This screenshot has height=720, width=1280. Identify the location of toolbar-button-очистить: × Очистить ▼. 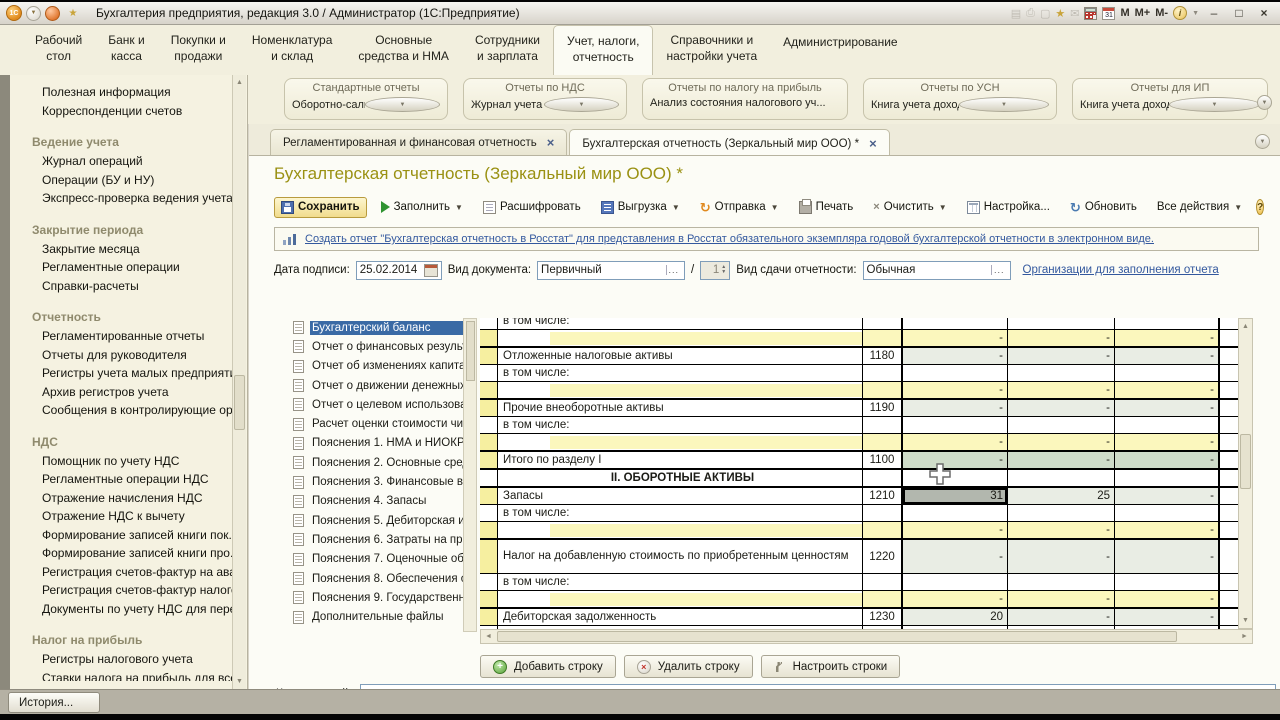
(909, 207).